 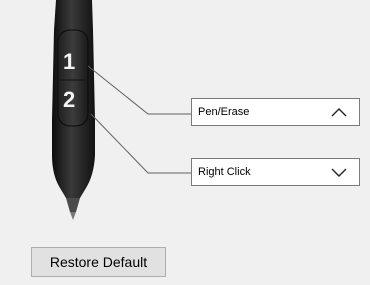 I want to click on button-1-function-dropdown: Pen/Erase, so click(x=275, y=112).